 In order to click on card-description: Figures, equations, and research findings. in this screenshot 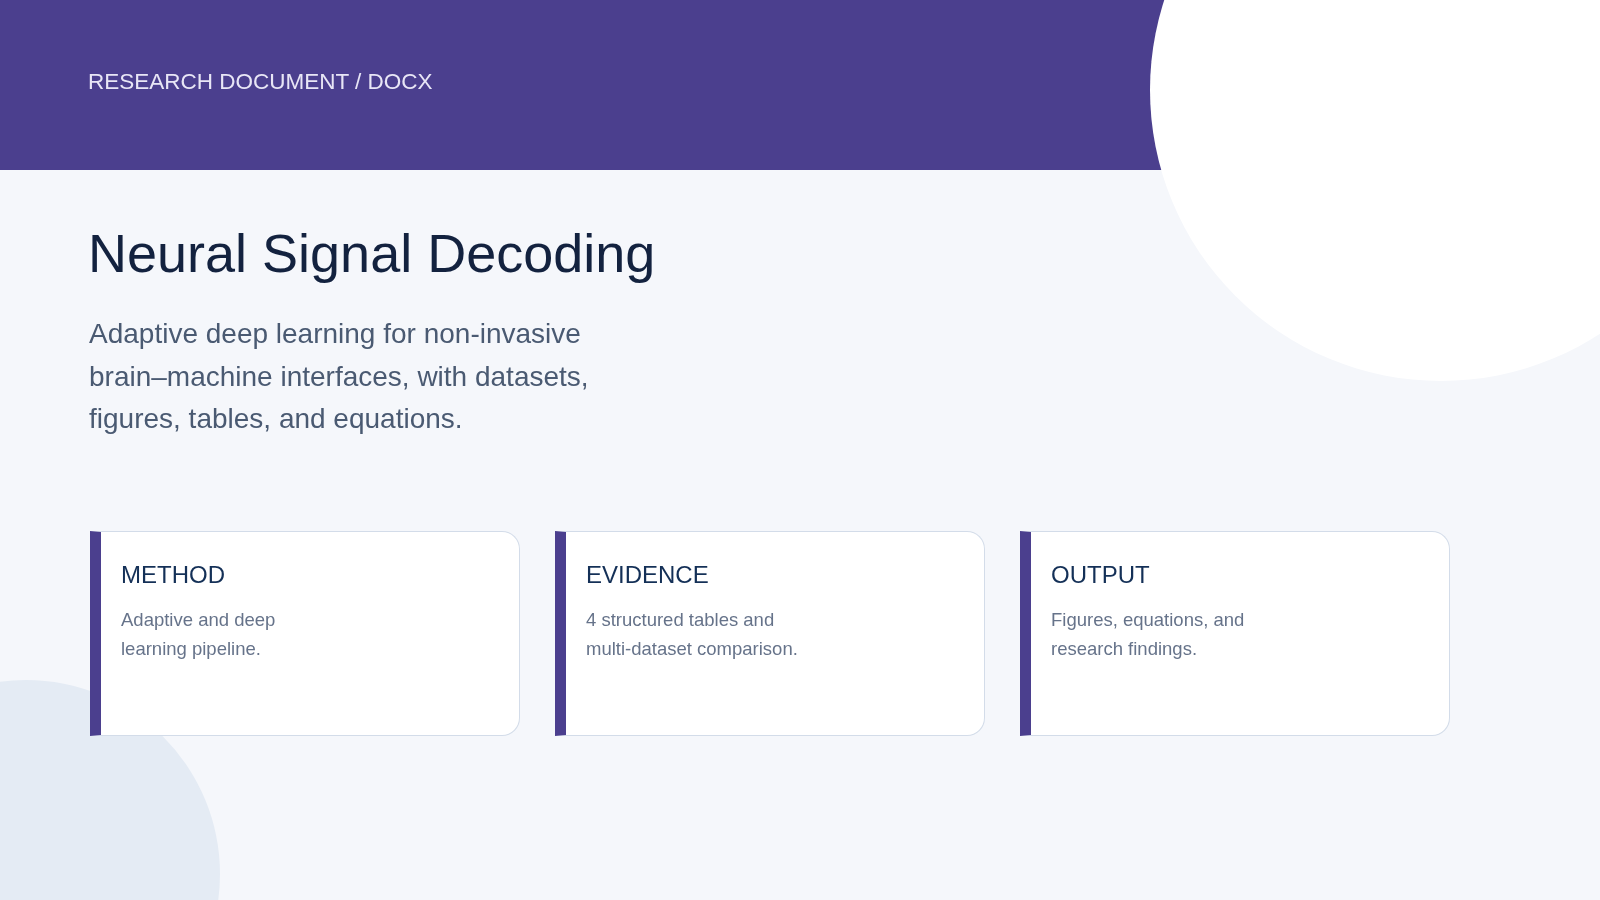, I will do `click(1148, 634)`.